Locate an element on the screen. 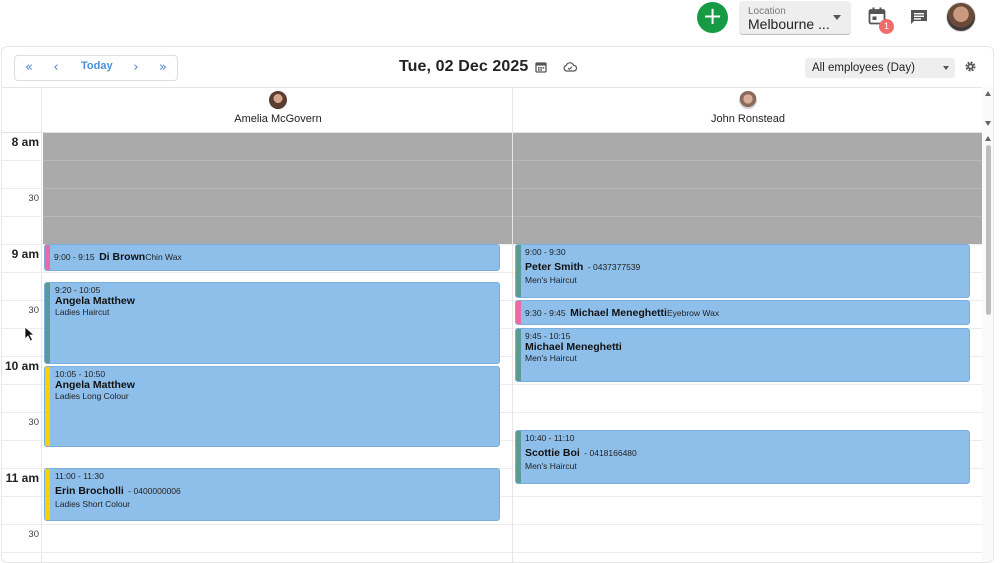 Image resolution: width=1000 pixels, height=563 pixels. appointment-service: Ladies Long Colour is located at coordinates (92, 396).